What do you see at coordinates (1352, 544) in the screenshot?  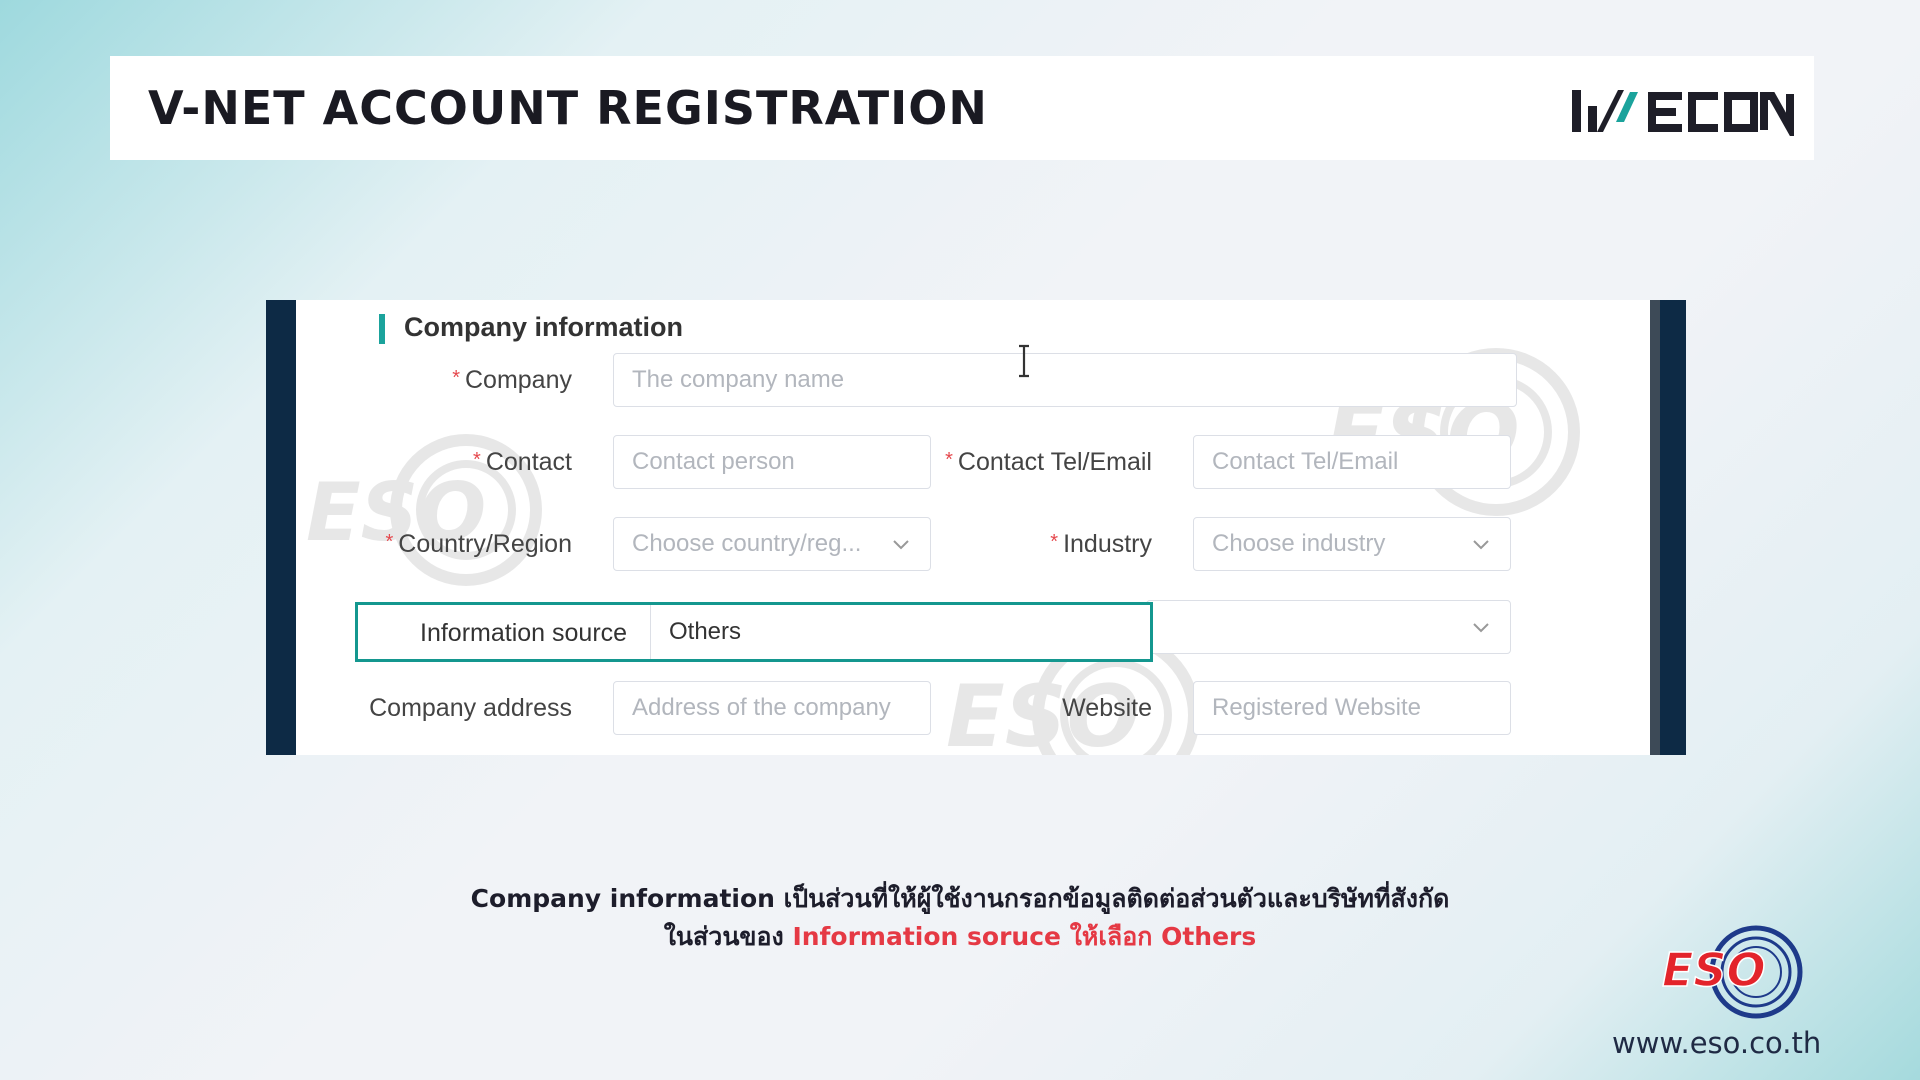 I see `industry-select: Choose industry` at bounding box center [1352, 544].